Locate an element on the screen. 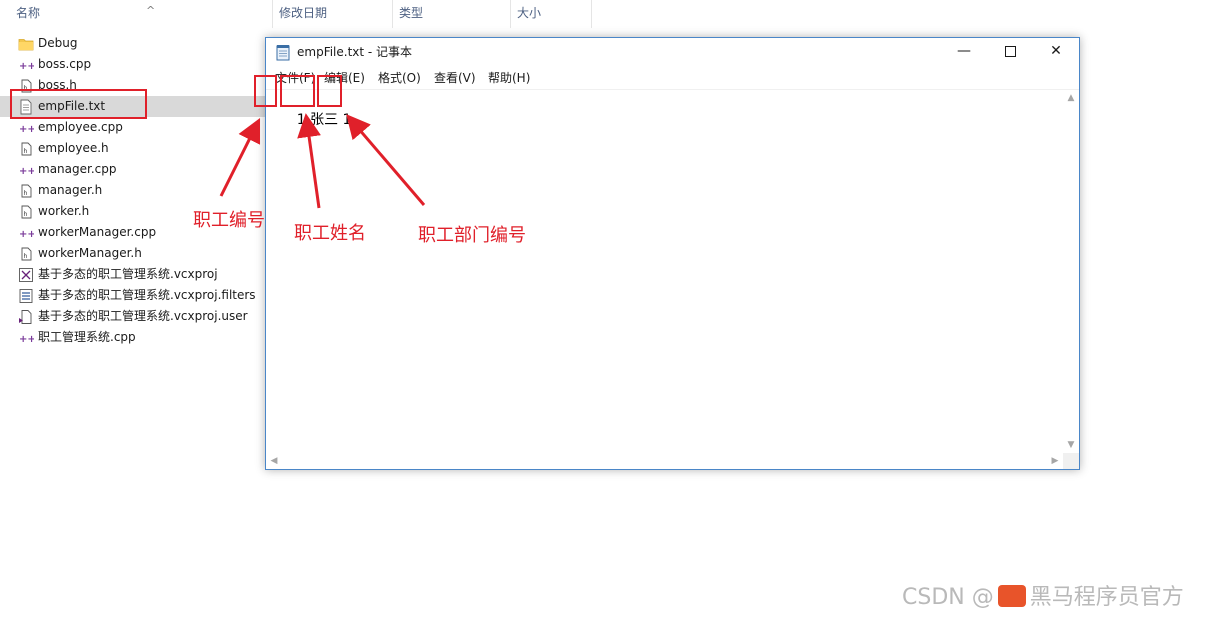 This screenshot has width=1206, height=620. annotation-arrows is located at coordinates (322, 161).